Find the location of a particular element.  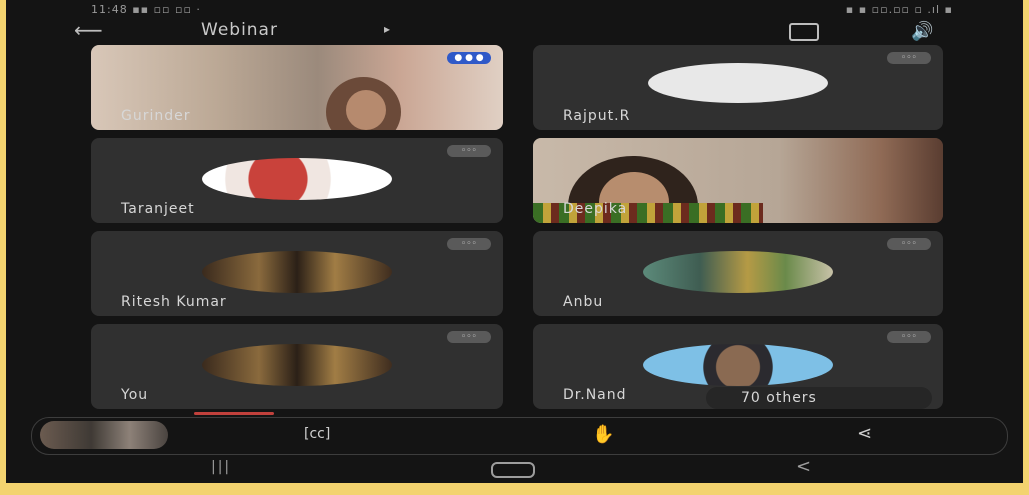

status-left: 11:48 ▪▪ ▫▫ ▫▫ · is located at coordinates (146, 9).